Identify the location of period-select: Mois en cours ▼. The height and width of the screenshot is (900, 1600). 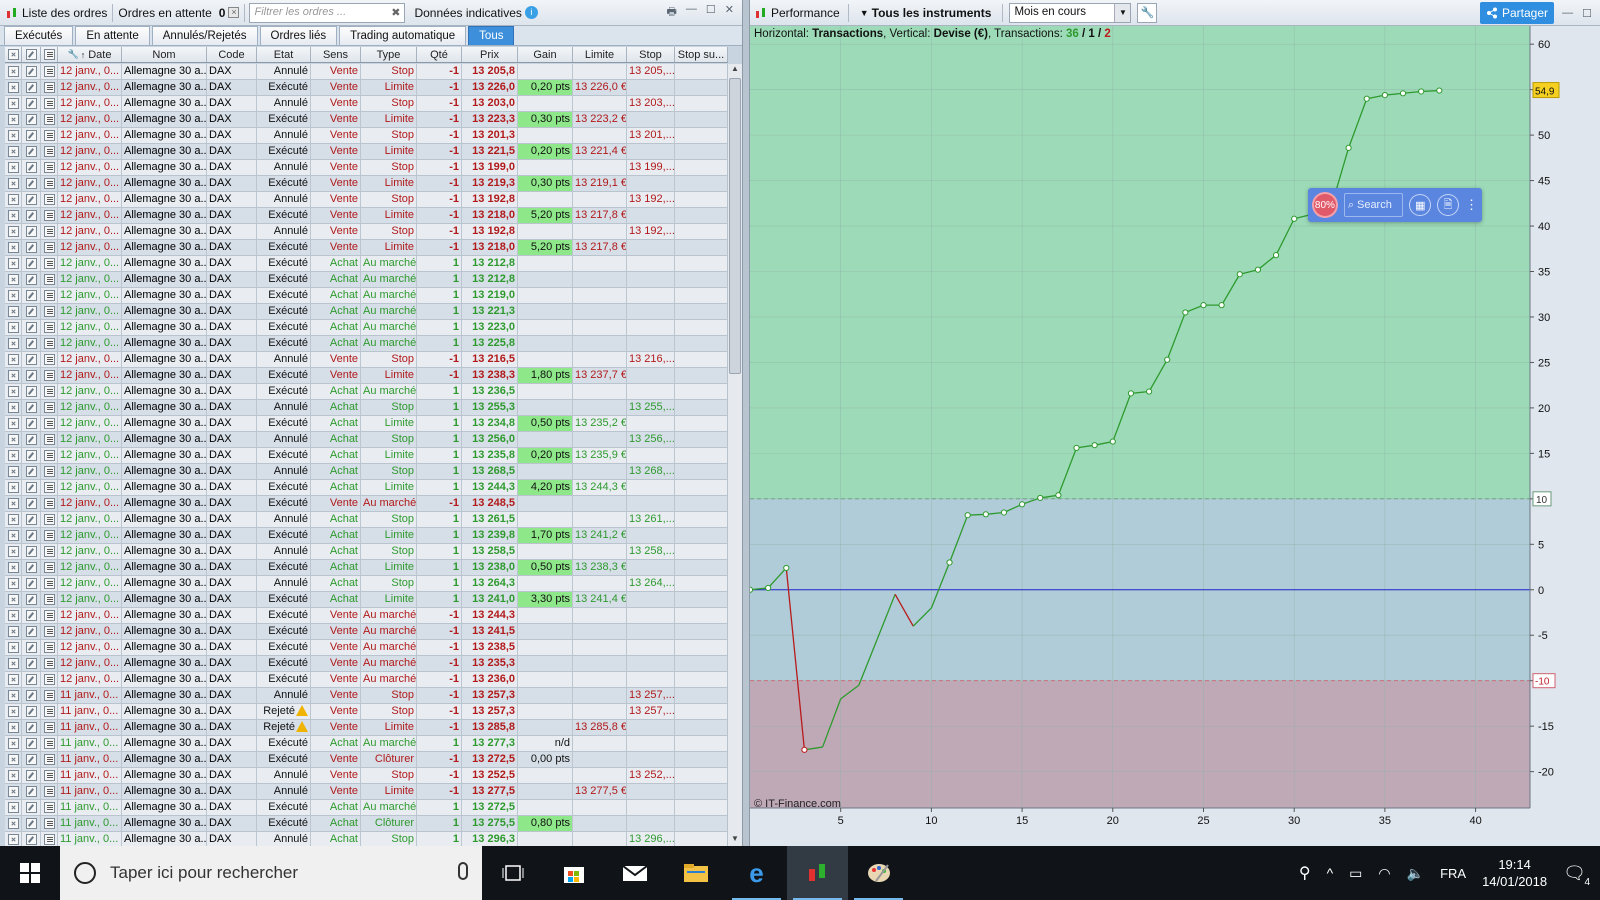
(1070, 12).